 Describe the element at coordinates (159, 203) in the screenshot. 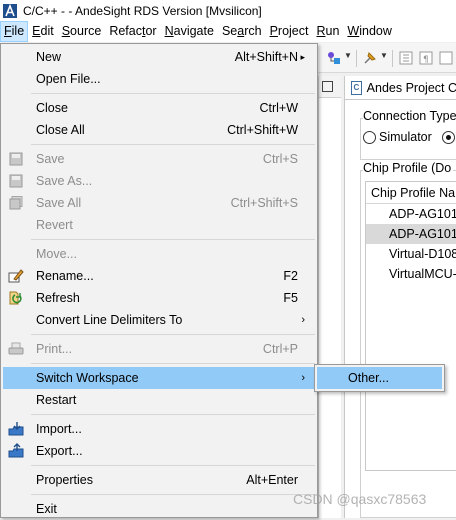

I see `menu-item-save-all: Save All Ctrl+Shift+S` at that location.